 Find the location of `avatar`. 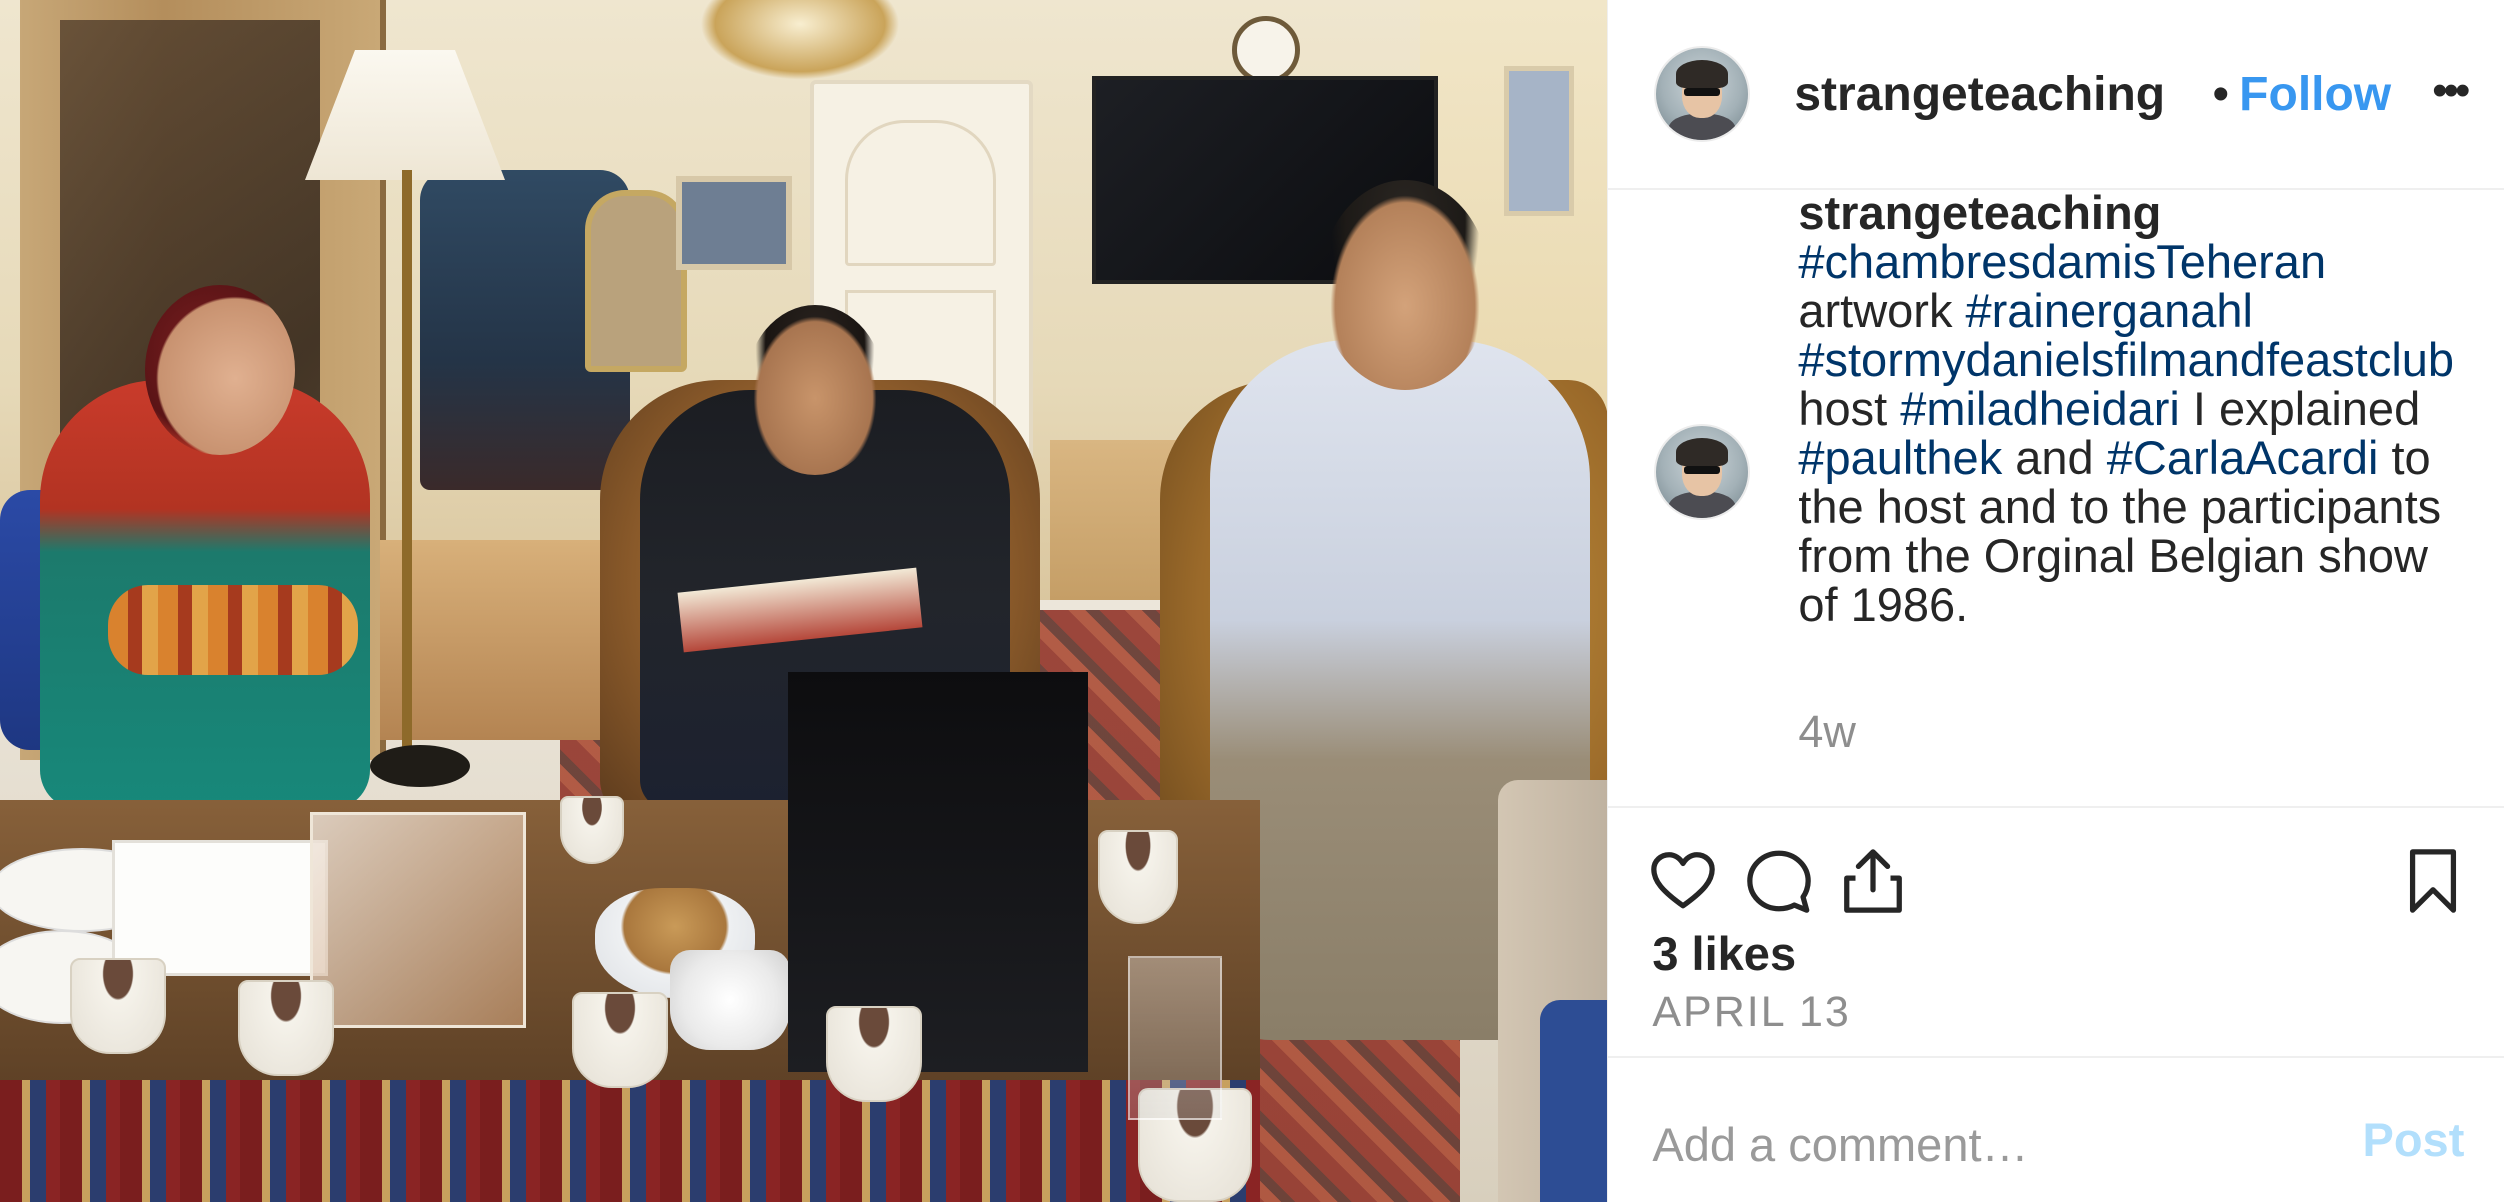

avatar is located at coordinates (1702, 94).